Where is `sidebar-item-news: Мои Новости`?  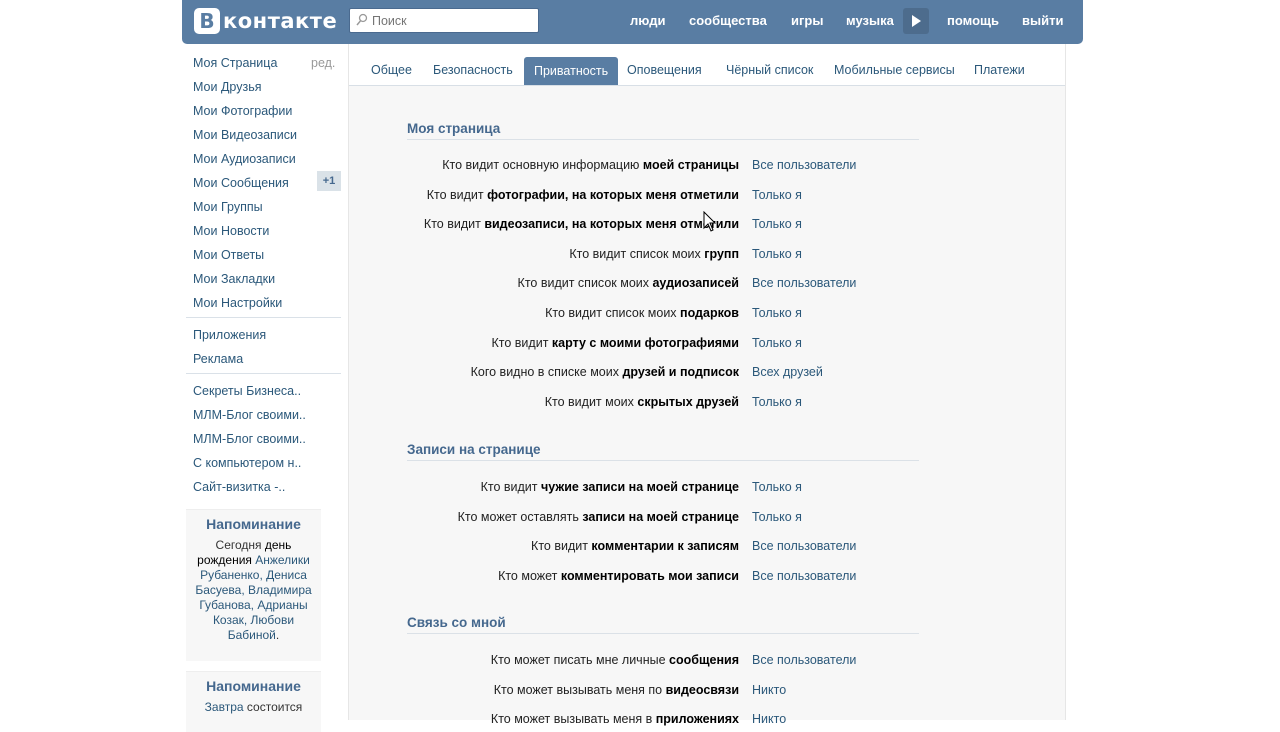
sidebar-item-news: Мои Новости is located at coordinates (231, 231).